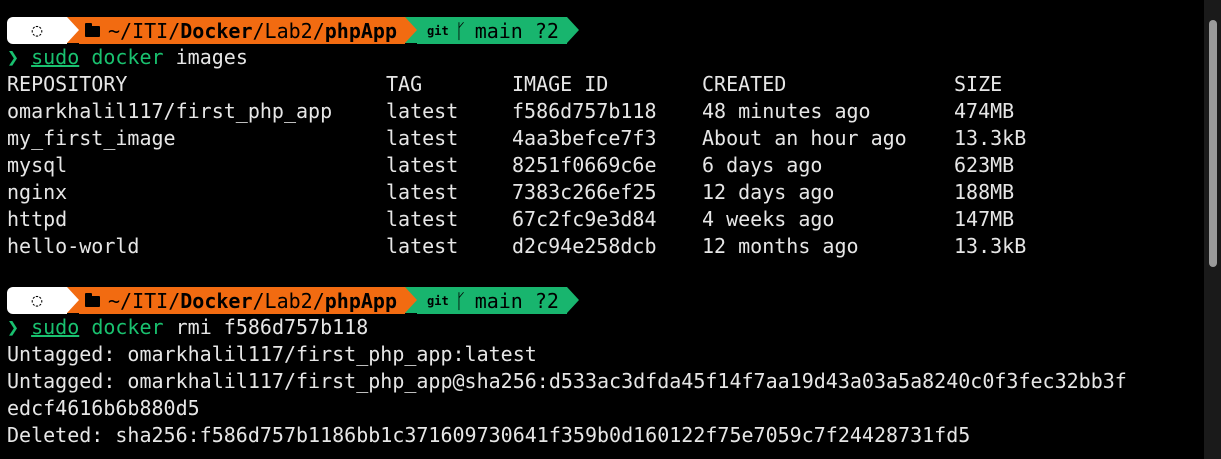  Describe the element at coordinates (768, 192) in the screenshot. I see `cell-created: 12 days ago` at that location.